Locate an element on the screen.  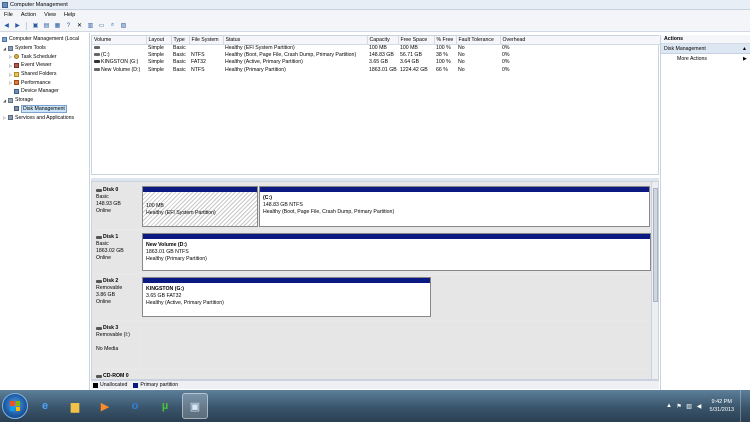
column-header-free-space: Free Space is located at coordinates (416, 40).